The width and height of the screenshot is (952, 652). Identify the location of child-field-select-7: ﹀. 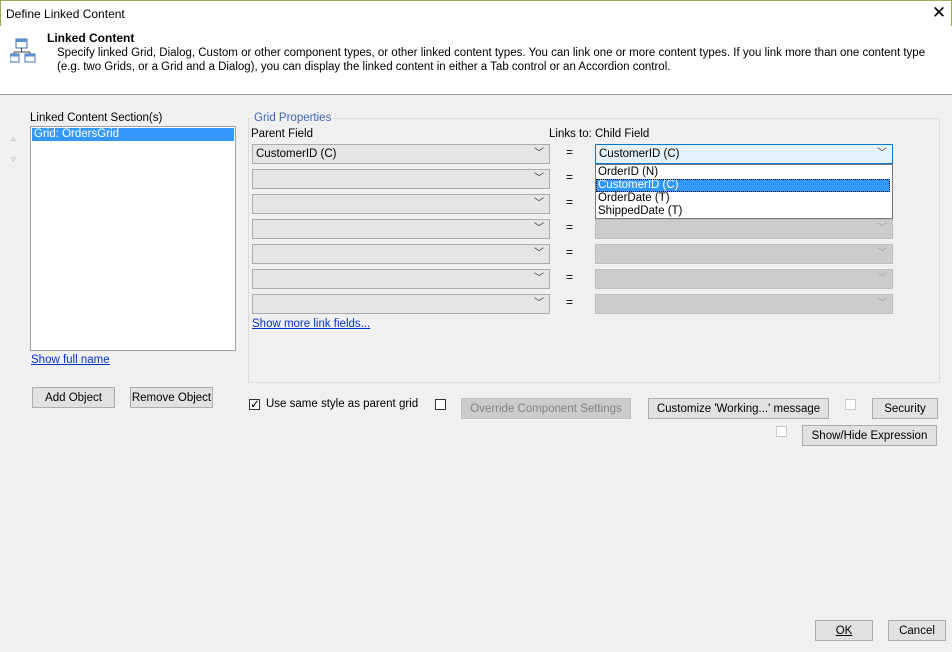
(744, 304).